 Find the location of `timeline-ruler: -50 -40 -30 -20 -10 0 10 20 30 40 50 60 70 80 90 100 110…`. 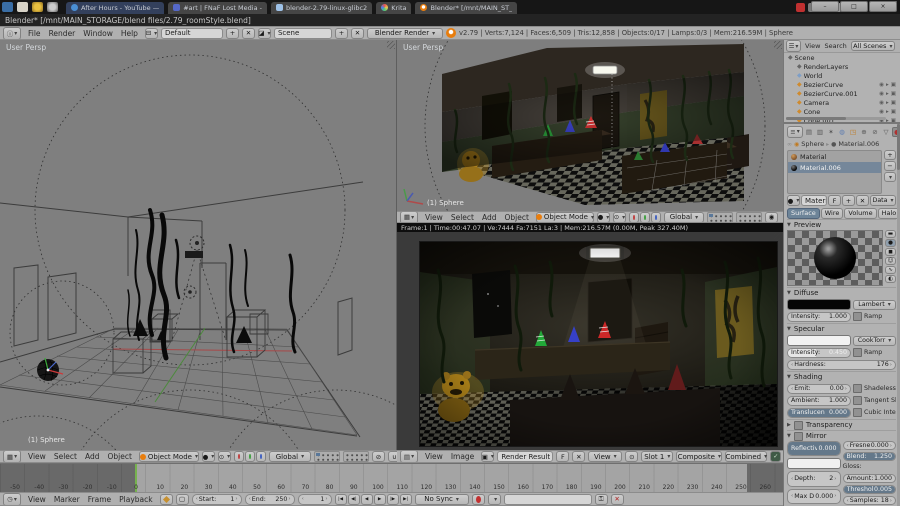

timeline-ruler: -50 -40 -30 -20 -10 0 10 20 30 40 50 60 70 80 90 100 110… is located at coordinates (391, 477).